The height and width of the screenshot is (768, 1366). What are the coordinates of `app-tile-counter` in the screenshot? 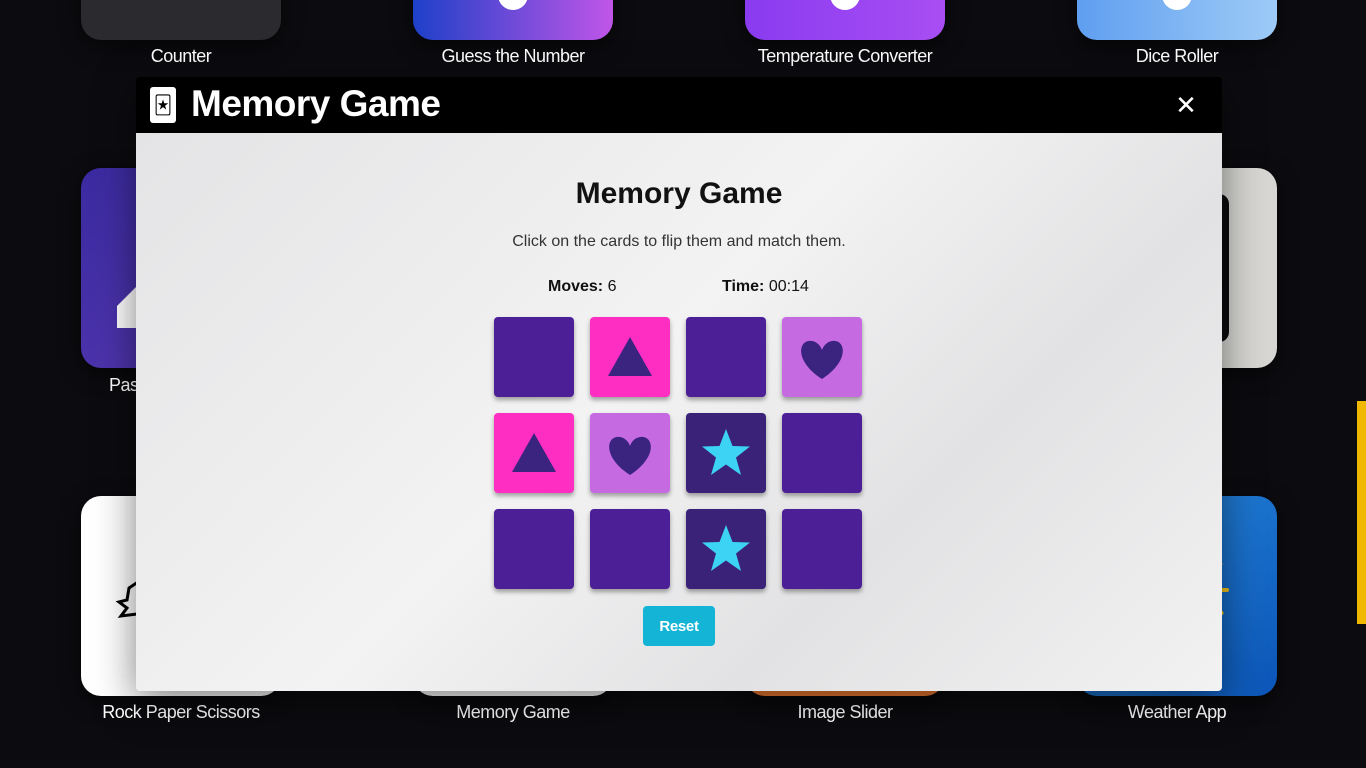 It's located at (181, 20).